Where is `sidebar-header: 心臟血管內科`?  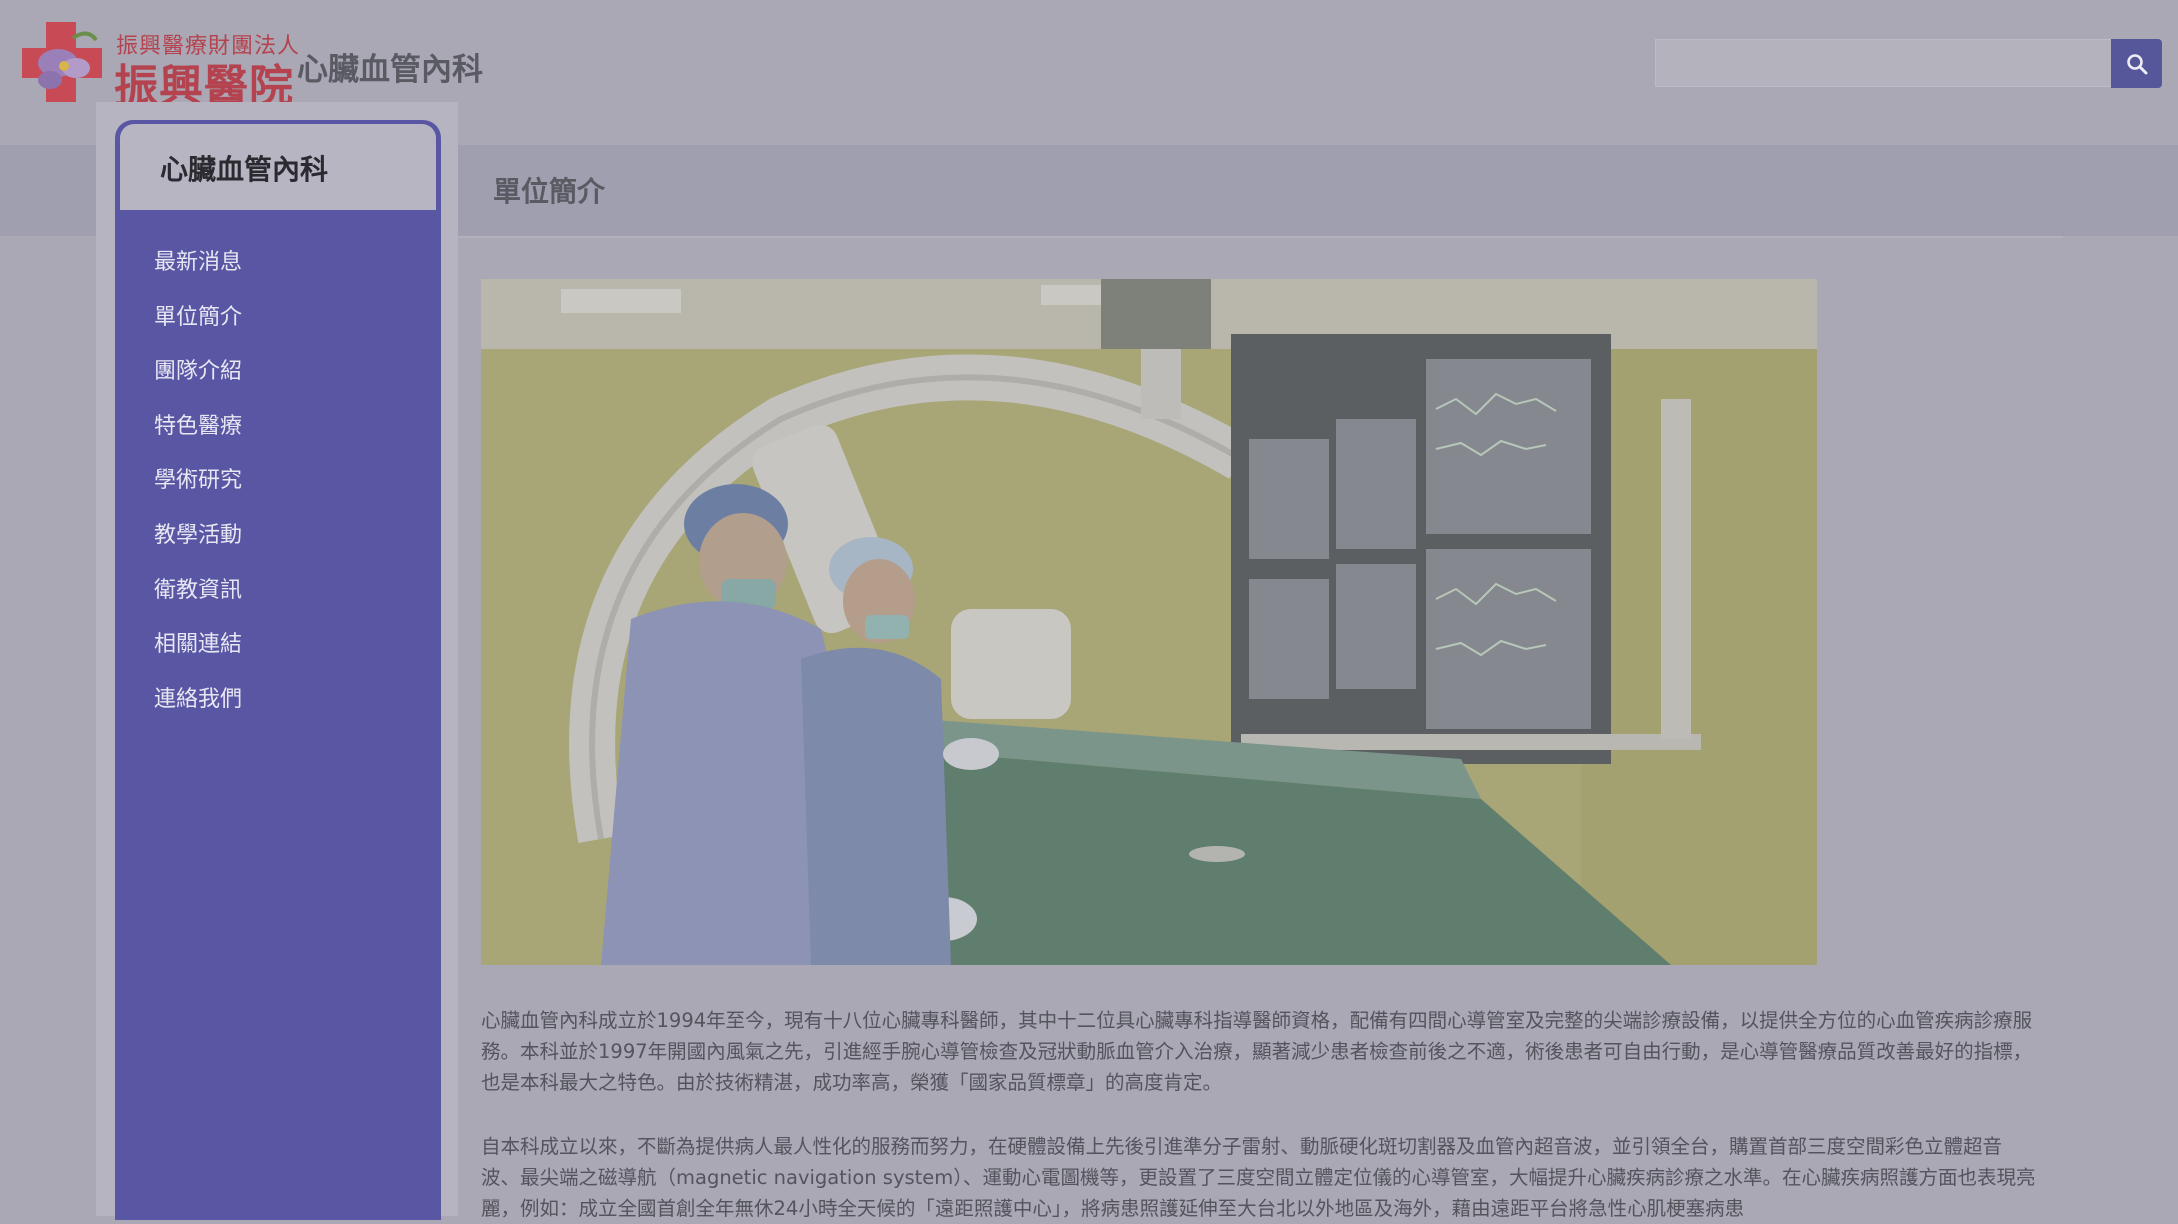 sidebar-header: 心臟血管內科 is located at coordinates (278, 167).